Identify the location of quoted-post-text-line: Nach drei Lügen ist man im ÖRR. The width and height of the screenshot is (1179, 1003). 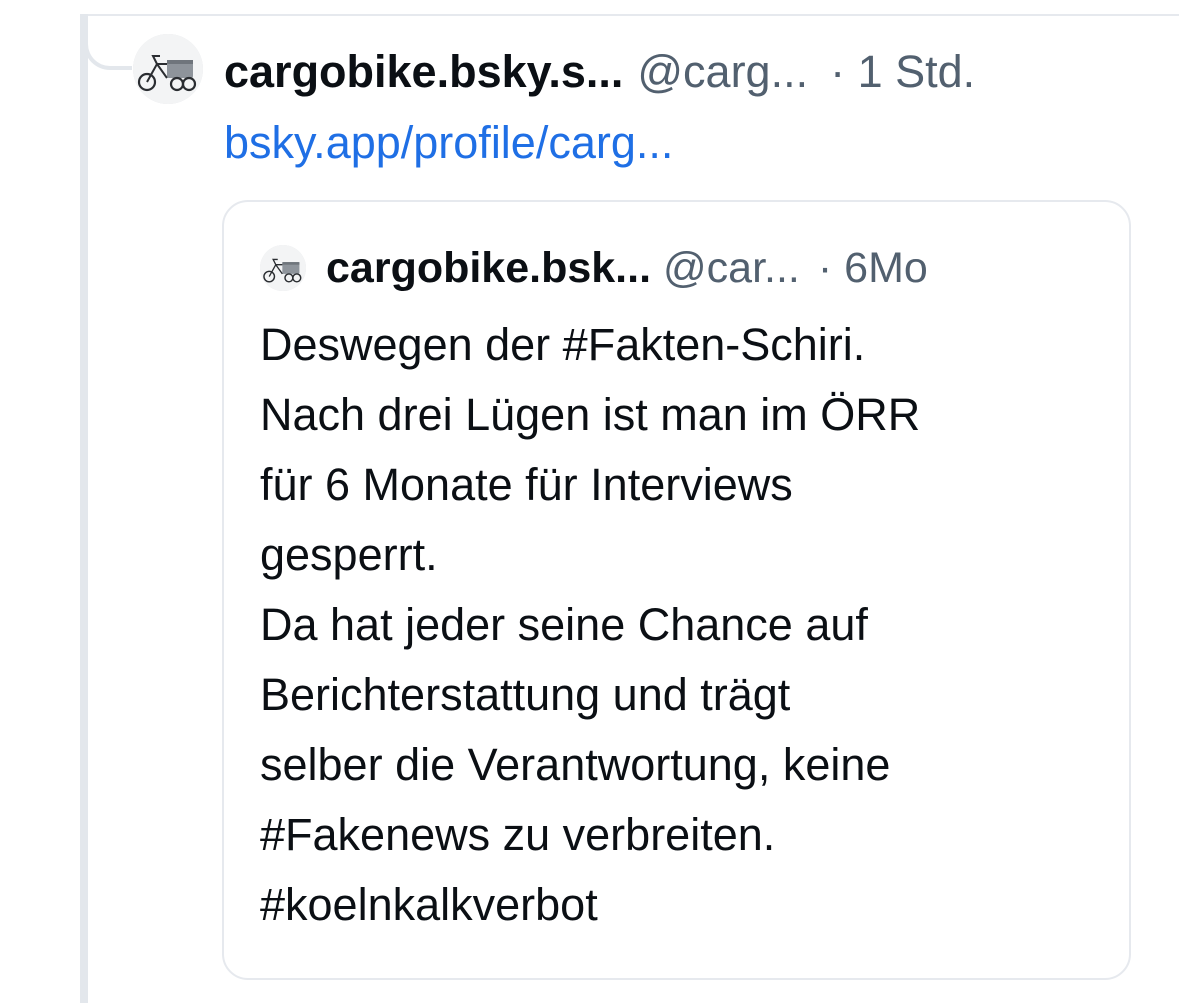
(590, 414).